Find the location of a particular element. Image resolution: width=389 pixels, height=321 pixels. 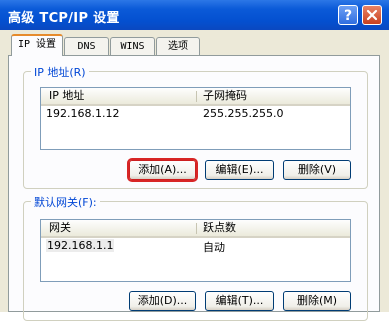

help-button: ? is located at coordinates (348, 15).